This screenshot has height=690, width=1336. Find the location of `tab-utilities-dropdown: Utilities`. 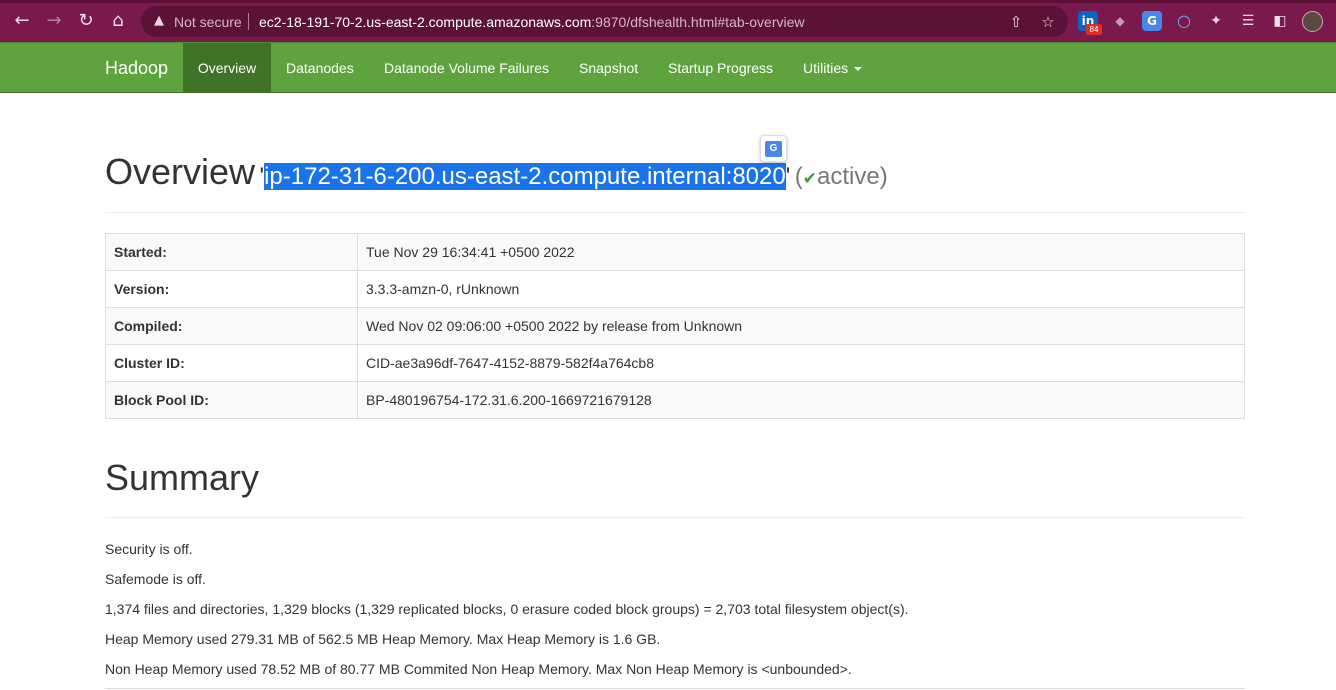

tab-utilities-dropdown: Utilities is located at coordinates (833, 68).